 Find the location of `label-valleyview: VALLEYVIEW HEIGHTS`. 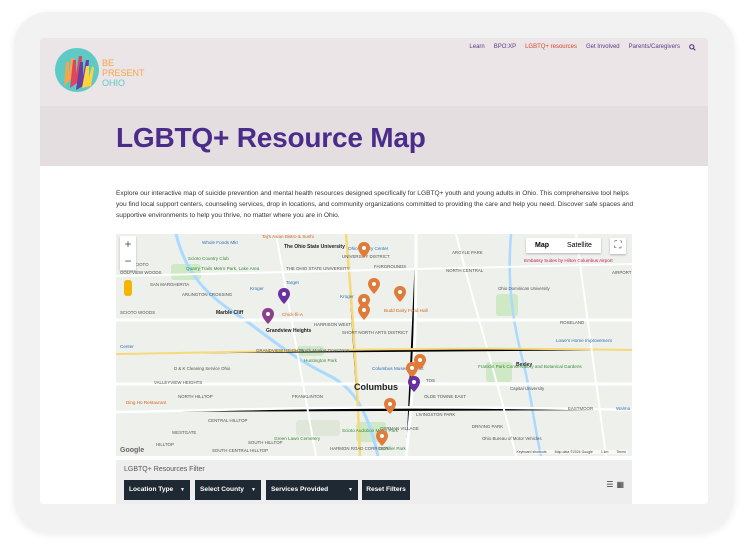

label-valleyview: VALLEYVIEW HEIGHTS is located at coordinates (178, 382).